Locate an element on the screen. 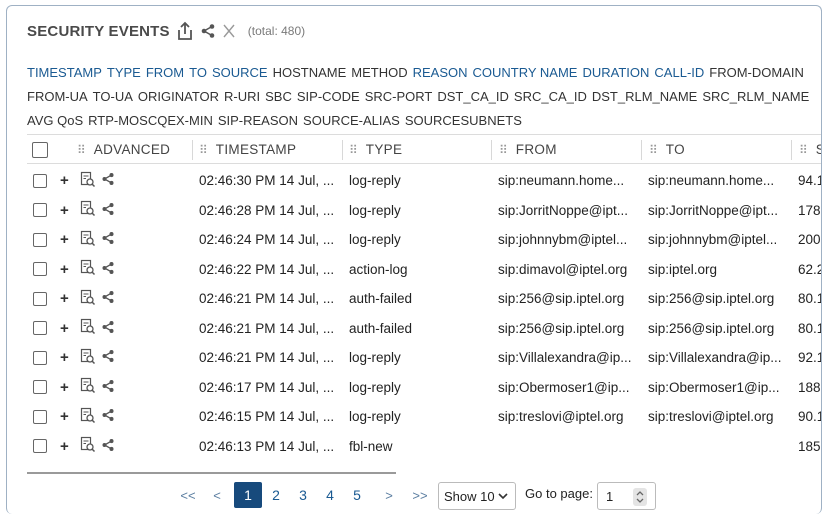 Image resolution: width=828 pixels, height=514 pixels. page-2-button: 2 is located at coordinates (276, 495).